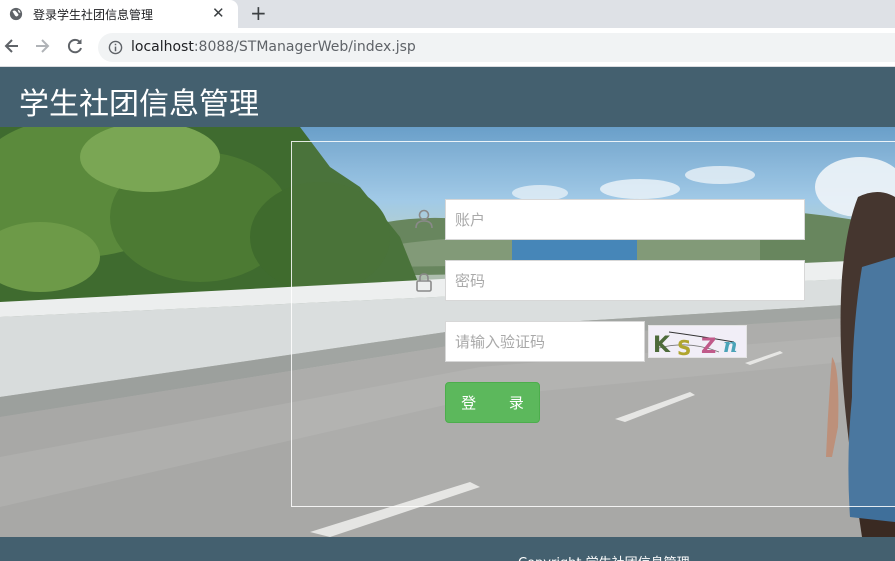  What do you see at coordinates (708, 345) in the screenshot?
I see `captcha-char-3: Z` at bounding box center [708, 345].